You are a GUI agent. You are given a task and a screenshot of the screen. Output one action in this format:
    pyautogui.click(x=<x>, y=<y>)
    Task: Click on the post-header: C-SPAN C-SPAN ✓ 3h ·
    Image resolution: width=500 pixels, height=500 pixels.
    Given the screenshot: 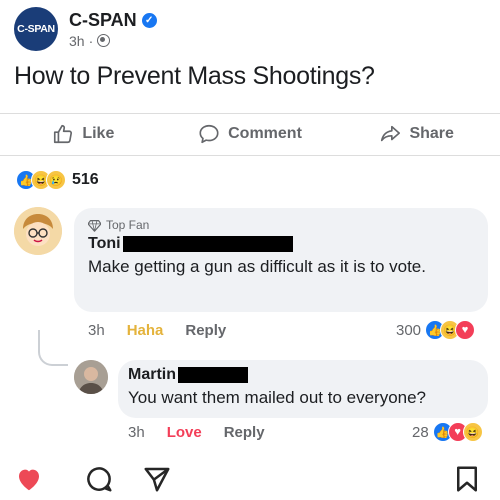 What is the action you would take?
    pyautogui.click(x=85, y=29)
    